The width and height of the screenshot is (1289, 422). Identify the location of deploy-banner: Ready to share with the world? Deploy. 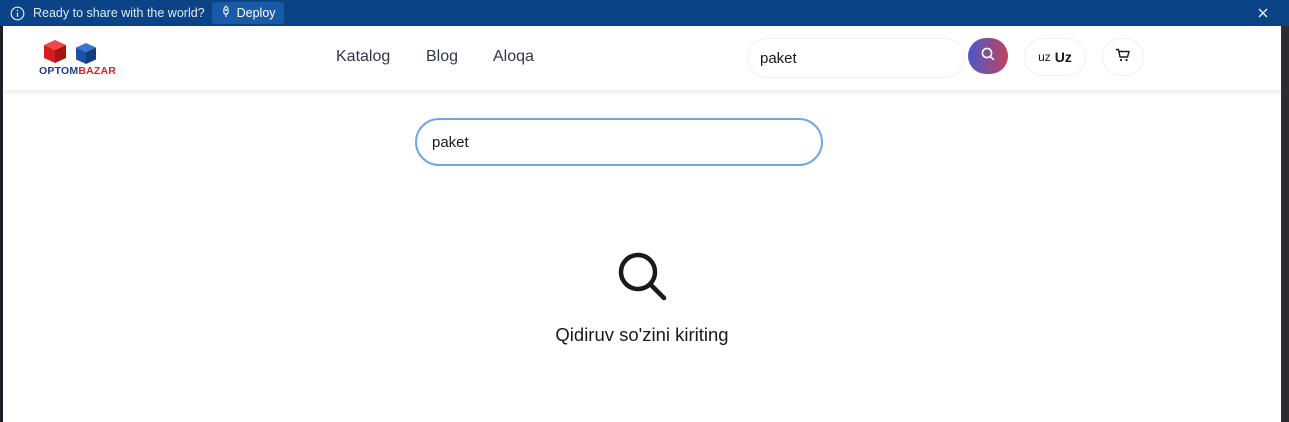
(644, 13).